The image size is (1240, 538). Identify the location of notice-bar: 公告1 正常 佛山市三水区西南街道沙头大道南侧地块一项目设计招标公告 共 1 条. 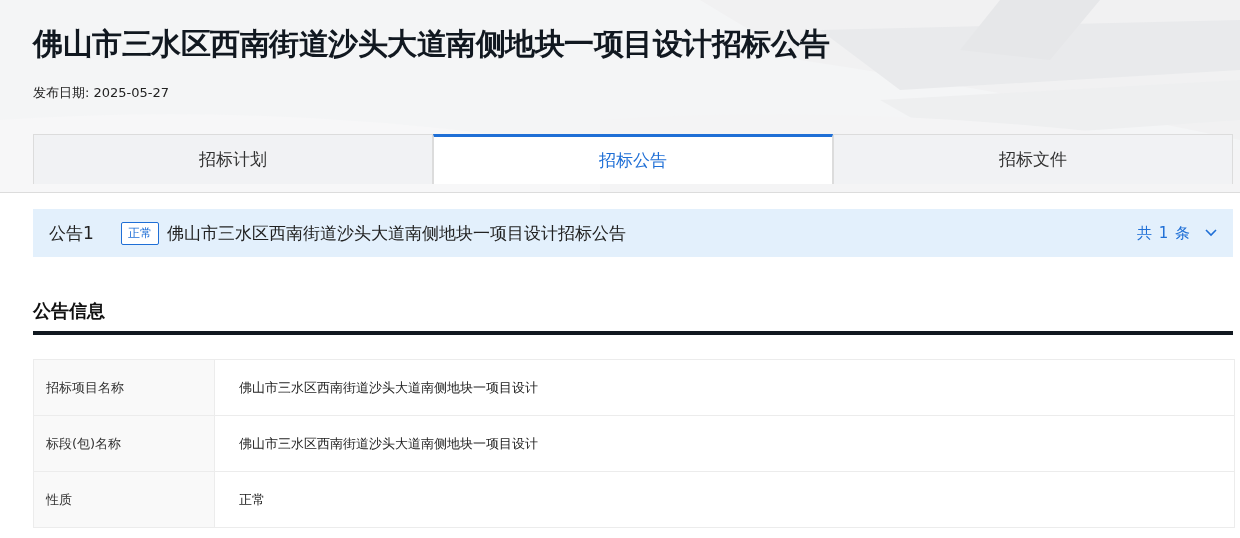
(633, 233).